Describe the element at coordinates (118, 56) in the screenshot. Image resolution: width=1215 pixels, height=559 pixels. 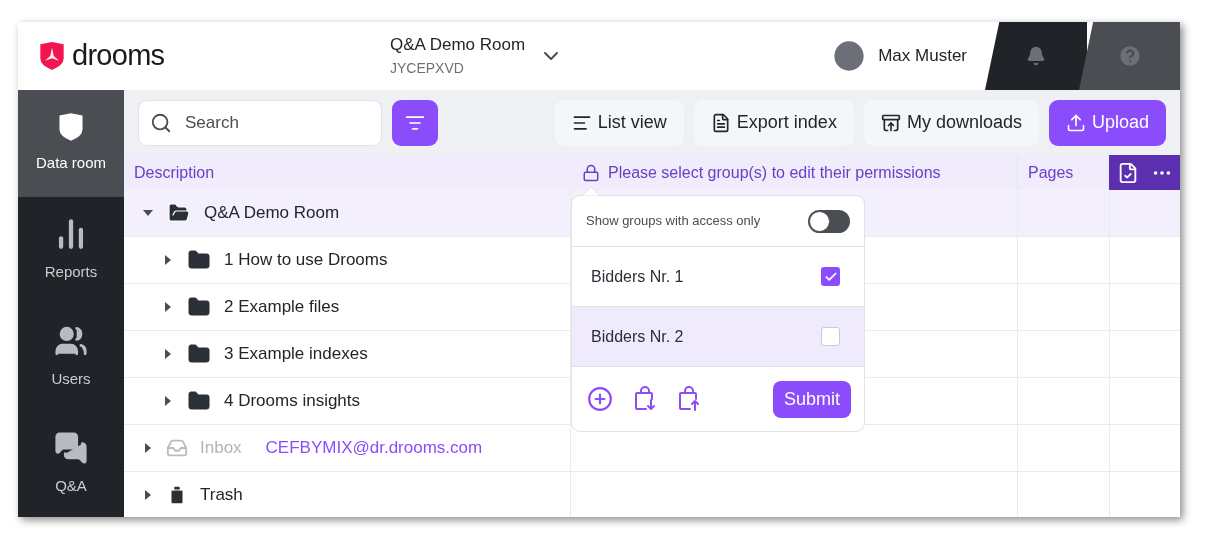
I see `logo-wordmark: drooms` at that location.